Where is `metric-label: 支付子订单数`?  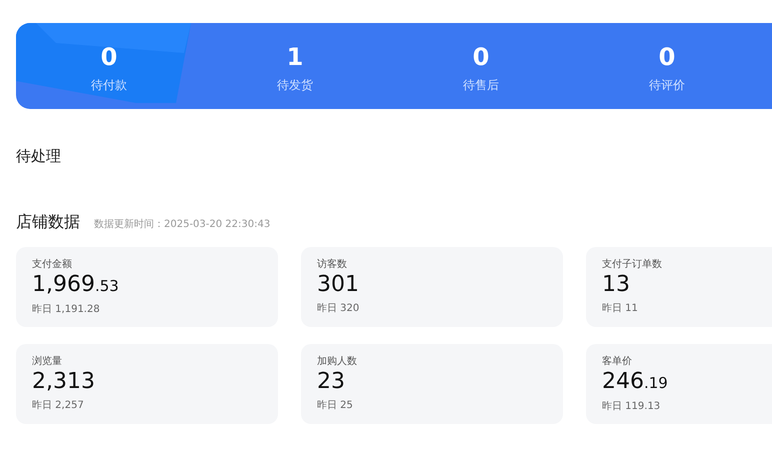 metric-label: 支付子订单数 is located at coordinates (632, 264).